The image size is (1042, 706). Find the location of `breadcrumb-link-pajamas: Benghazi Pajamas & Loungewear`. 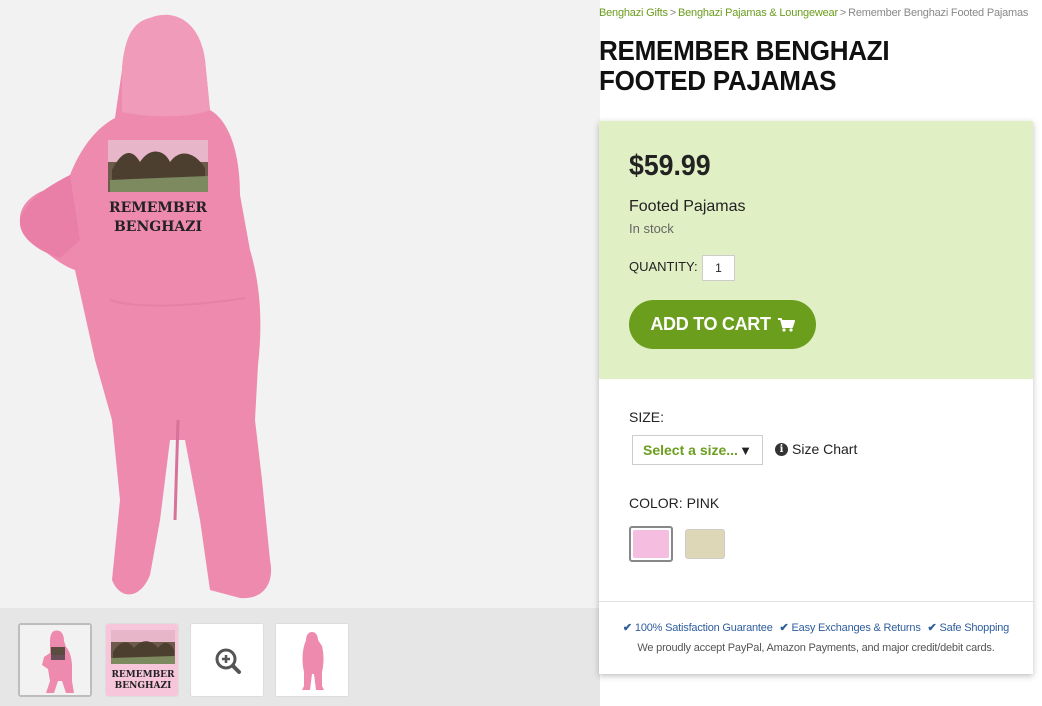

breadcrumb-link-pajamas: Benghazi Pajamas & Loungewear is located at coordinates (758, 13).